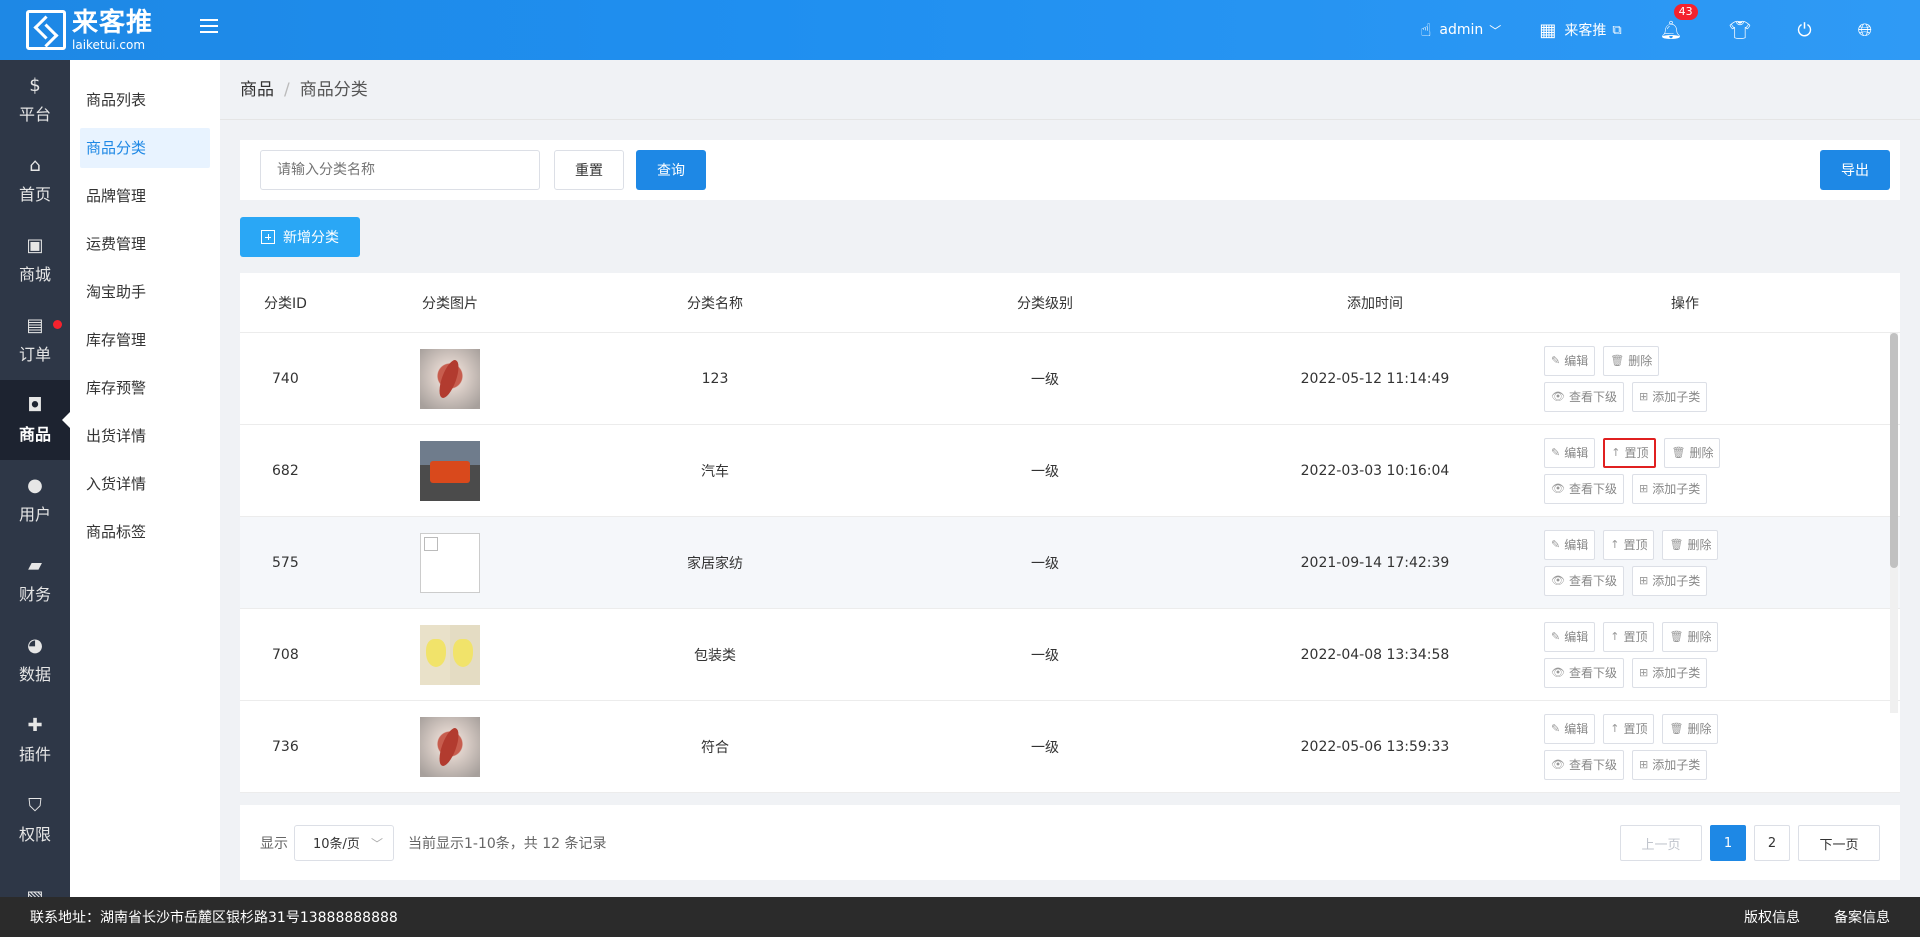  What do you see at coordinates (35, 420) in the screenshot?
I see `sidebar-item-goods: ◘ 商品` at bounding box center [35, 420].